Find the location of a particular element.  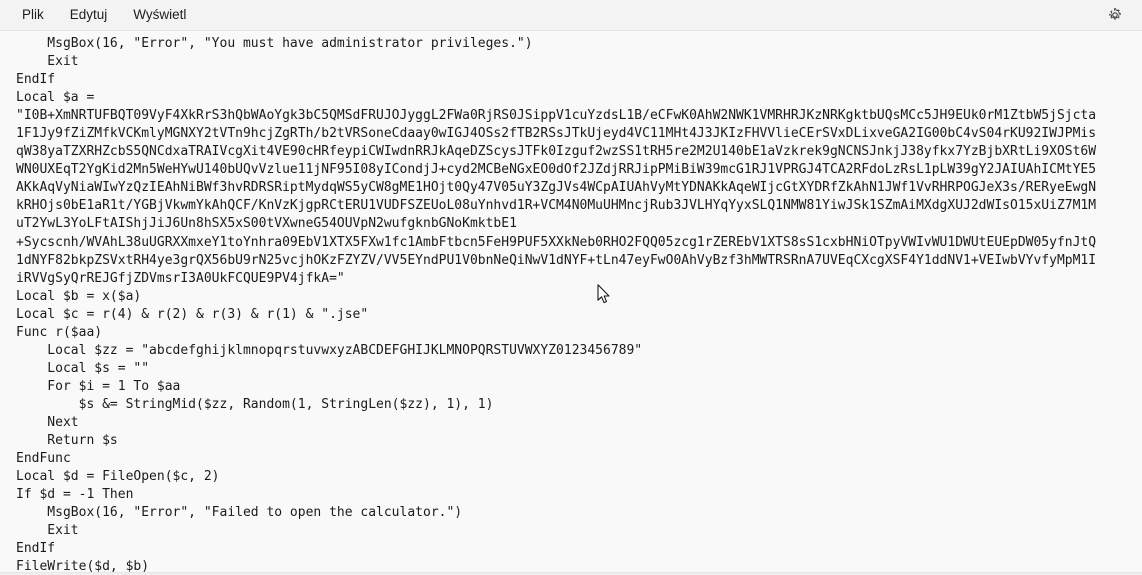

menu-item-view: Wyświetl is located at coordinates (159, 15).